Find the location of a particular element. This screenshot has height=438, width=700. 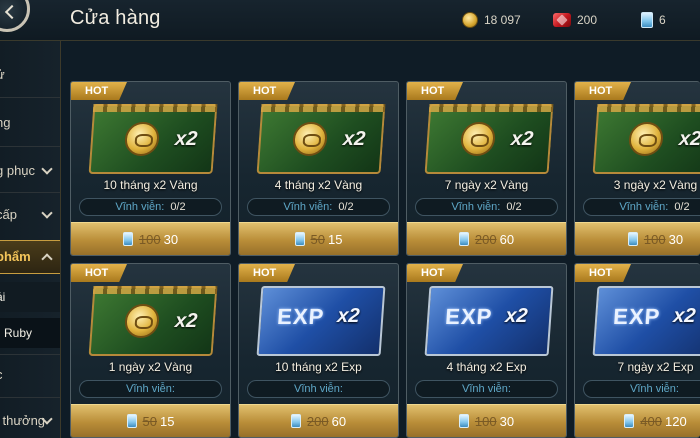

chevron-down-icon is located at coordinates (47, 169).